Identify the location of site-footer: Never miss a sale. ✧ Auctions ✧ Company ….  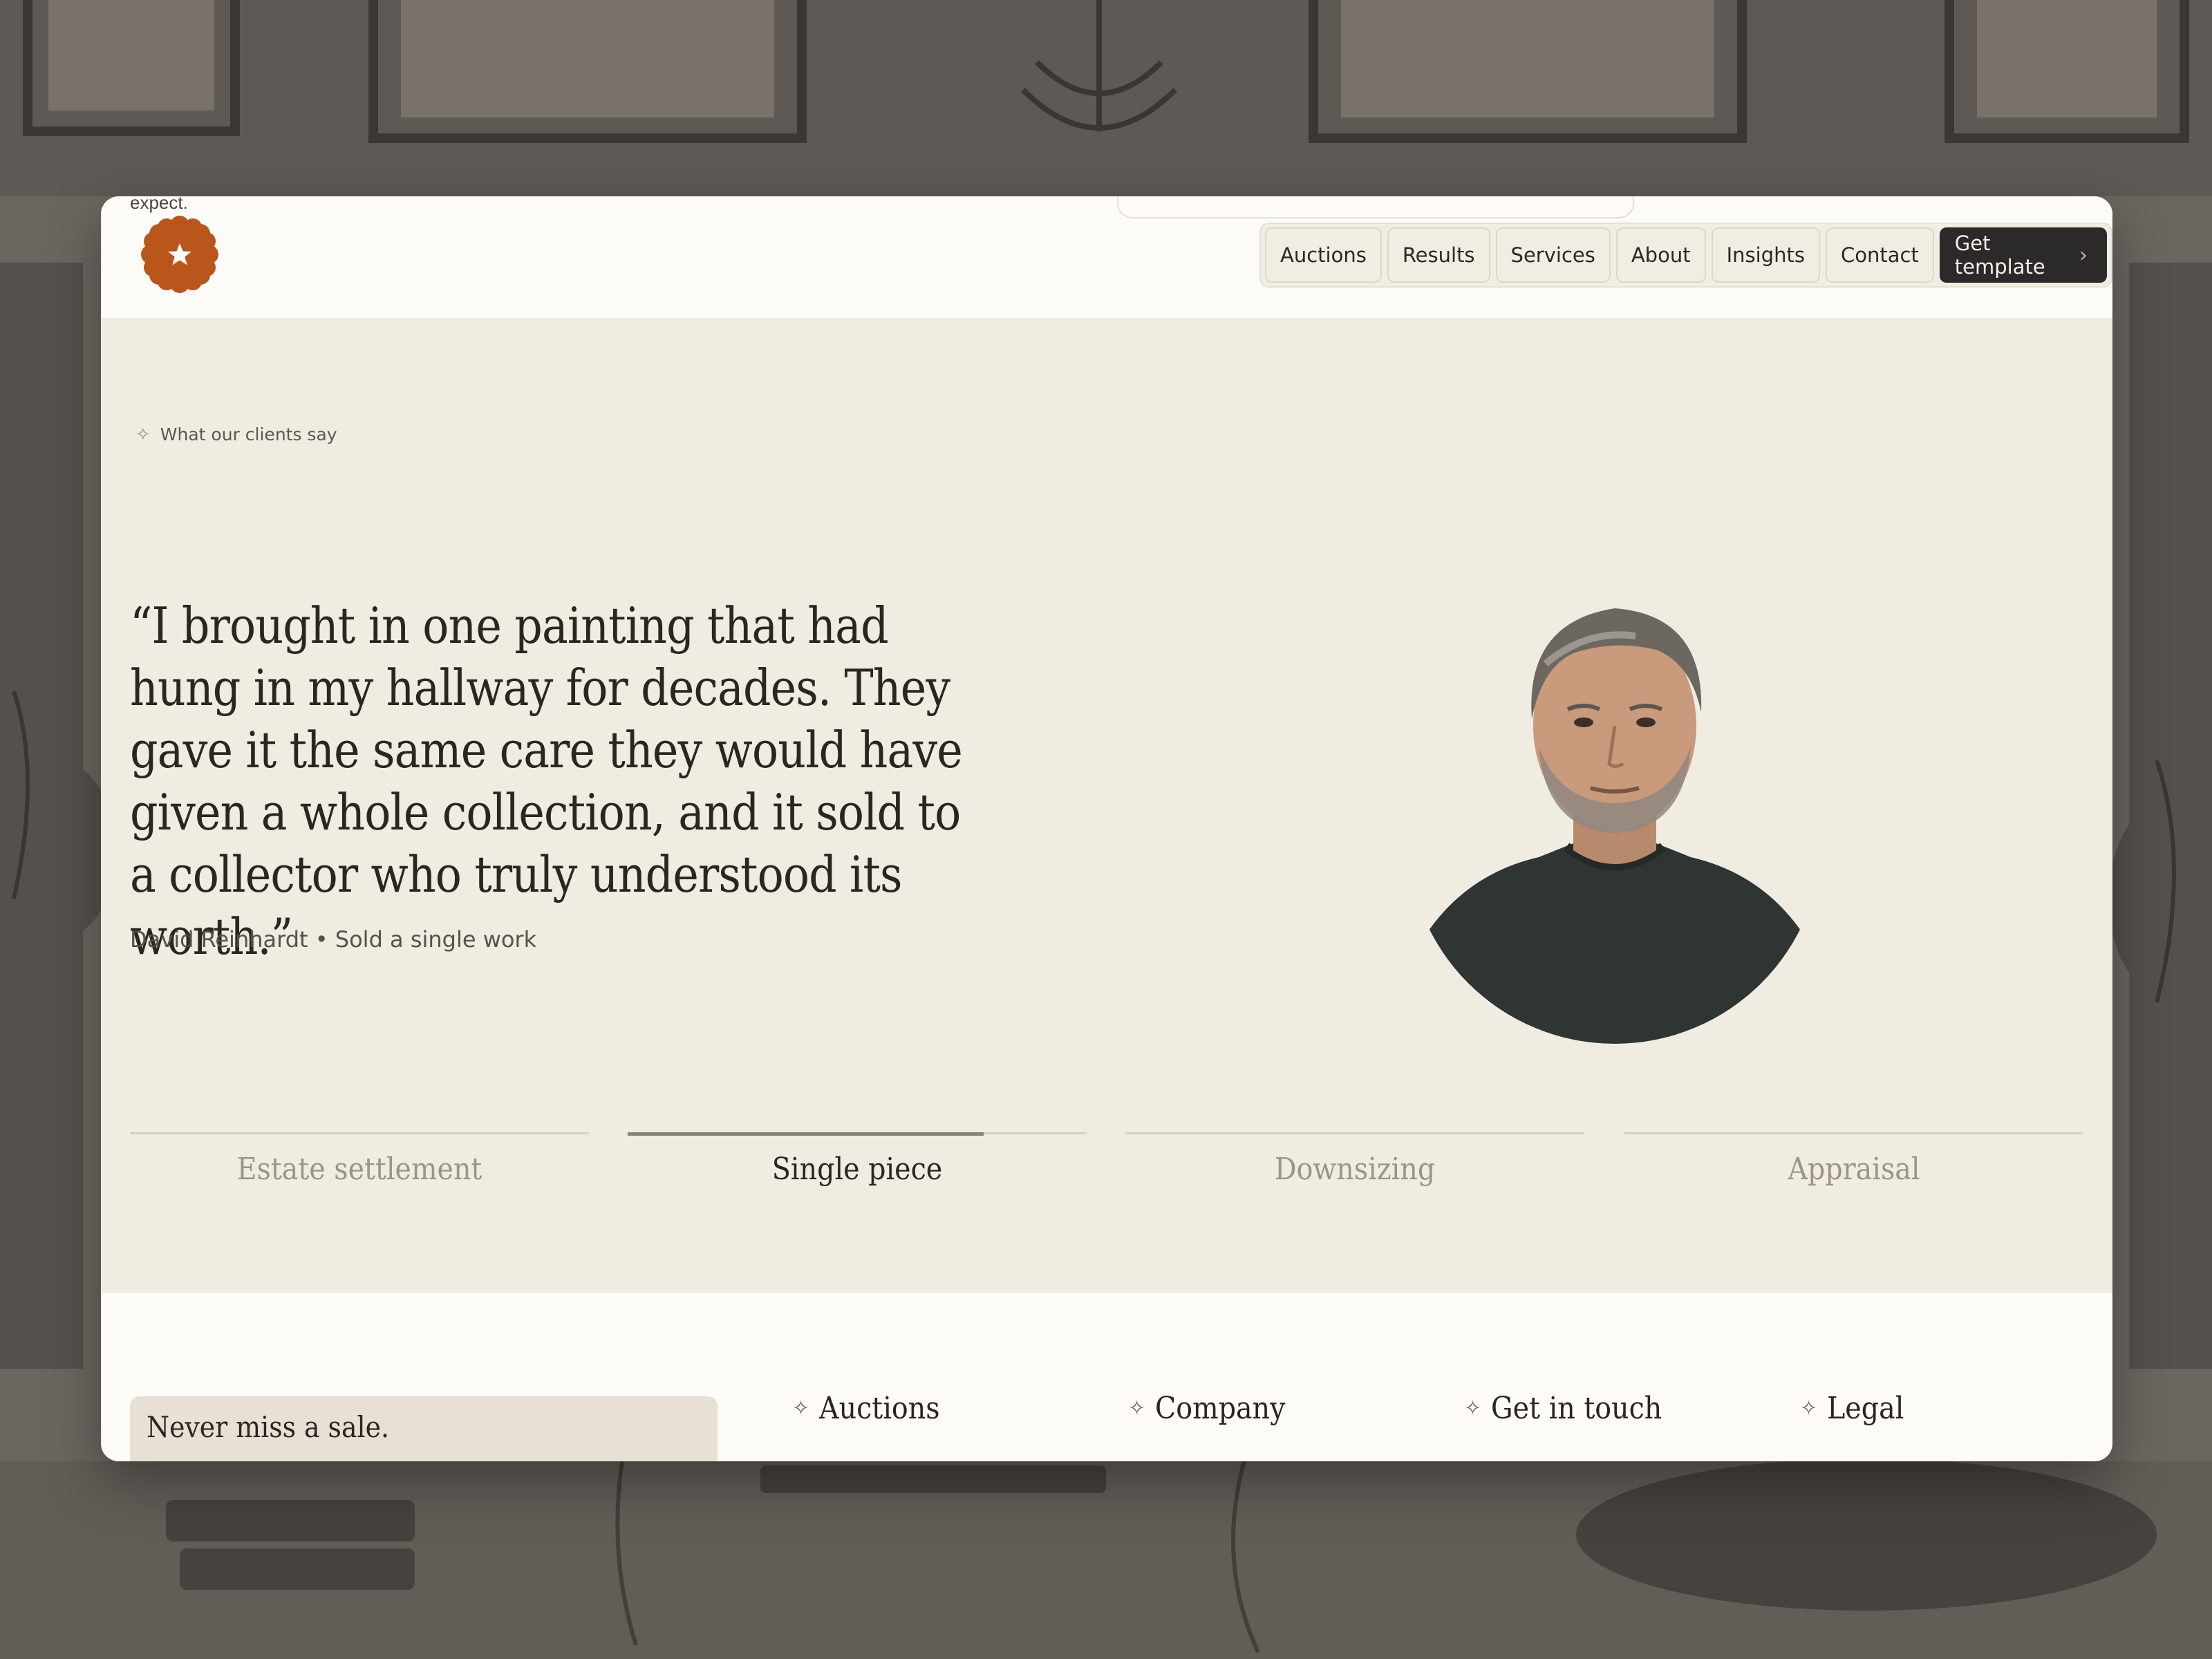
(1106, 1377).